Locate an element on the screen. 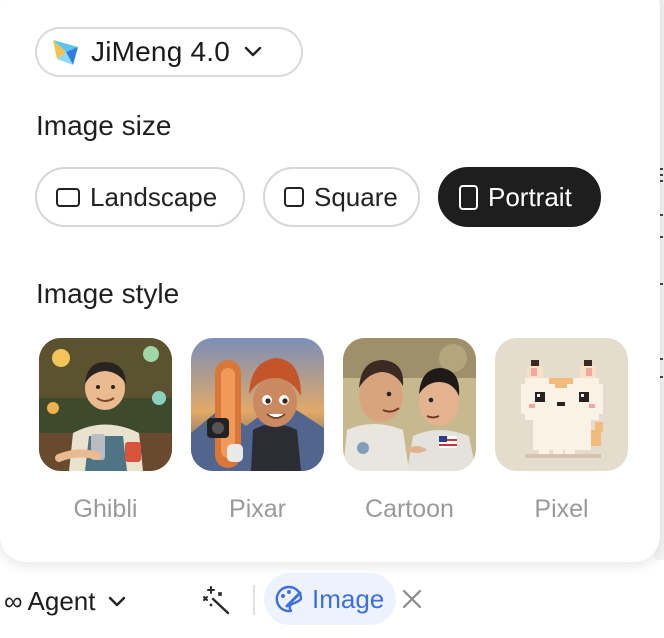 The image size is (664, 638). style-label: Pixar is located at coordinates (257, 509).